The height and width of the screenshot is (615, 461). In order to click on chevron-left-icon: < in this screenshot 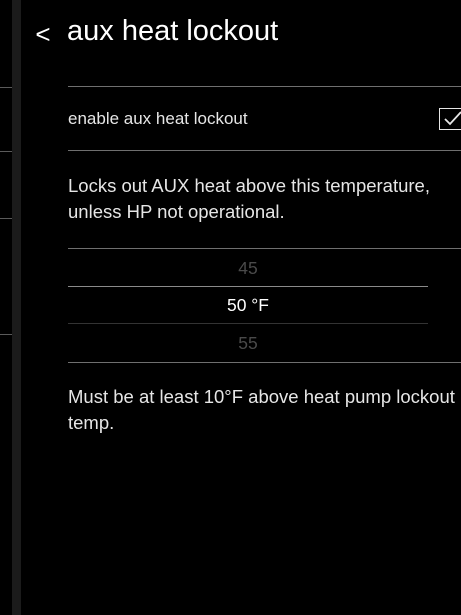, I will do `click(43, 33)`.